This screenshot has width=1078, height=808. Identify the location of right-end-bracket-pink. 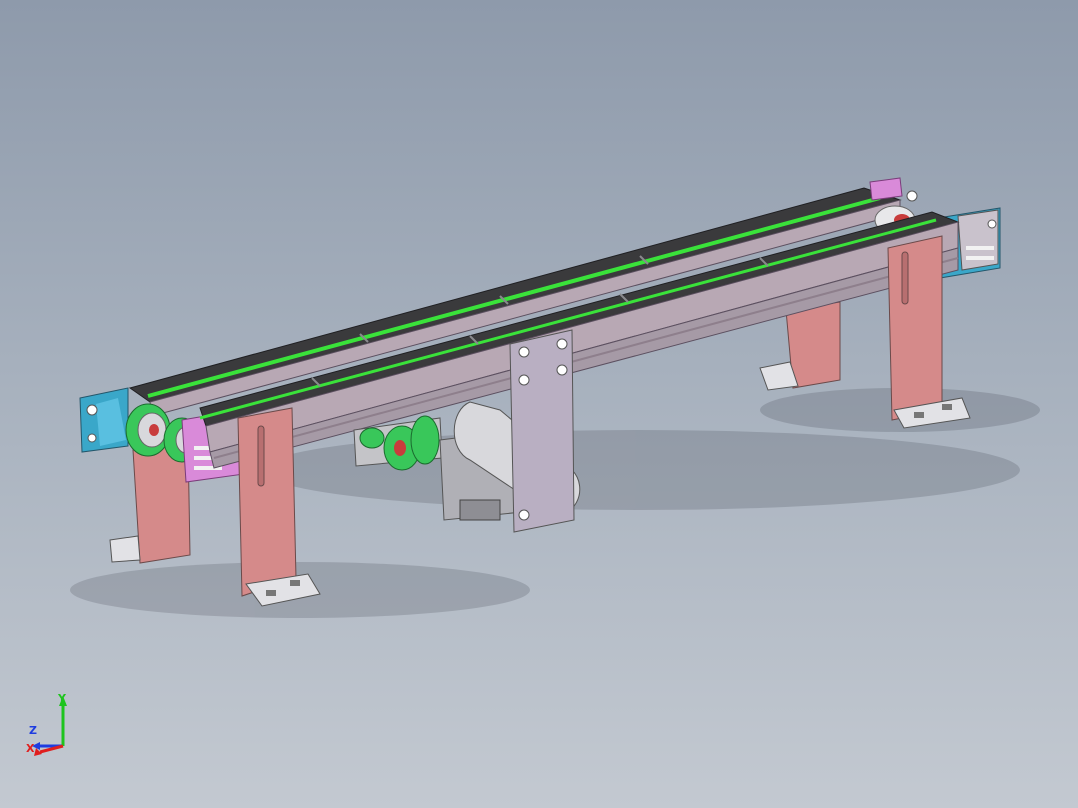
(893, 189).